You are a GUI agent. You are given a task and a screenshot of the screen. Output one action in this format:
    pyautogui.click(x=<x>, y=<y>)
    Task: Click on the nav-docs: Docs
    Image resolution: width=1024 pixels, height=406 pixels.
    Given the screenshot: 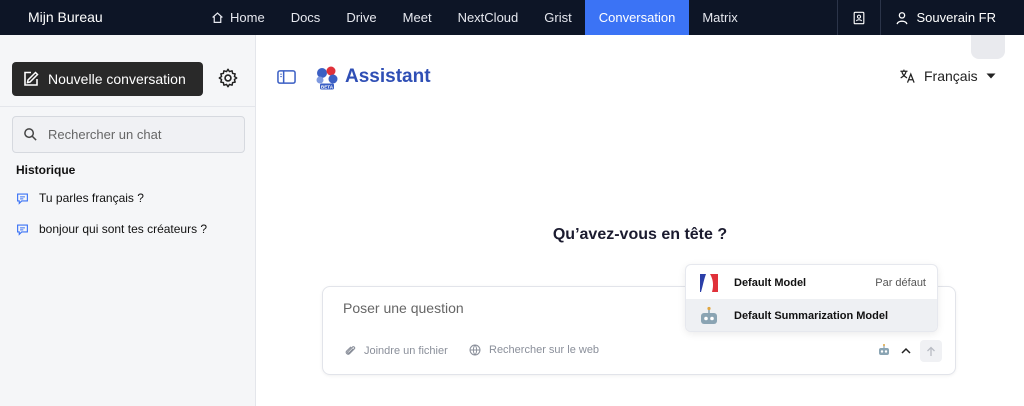 What is the action you would take?
    pyautogui.click(x=306, y=17)
    